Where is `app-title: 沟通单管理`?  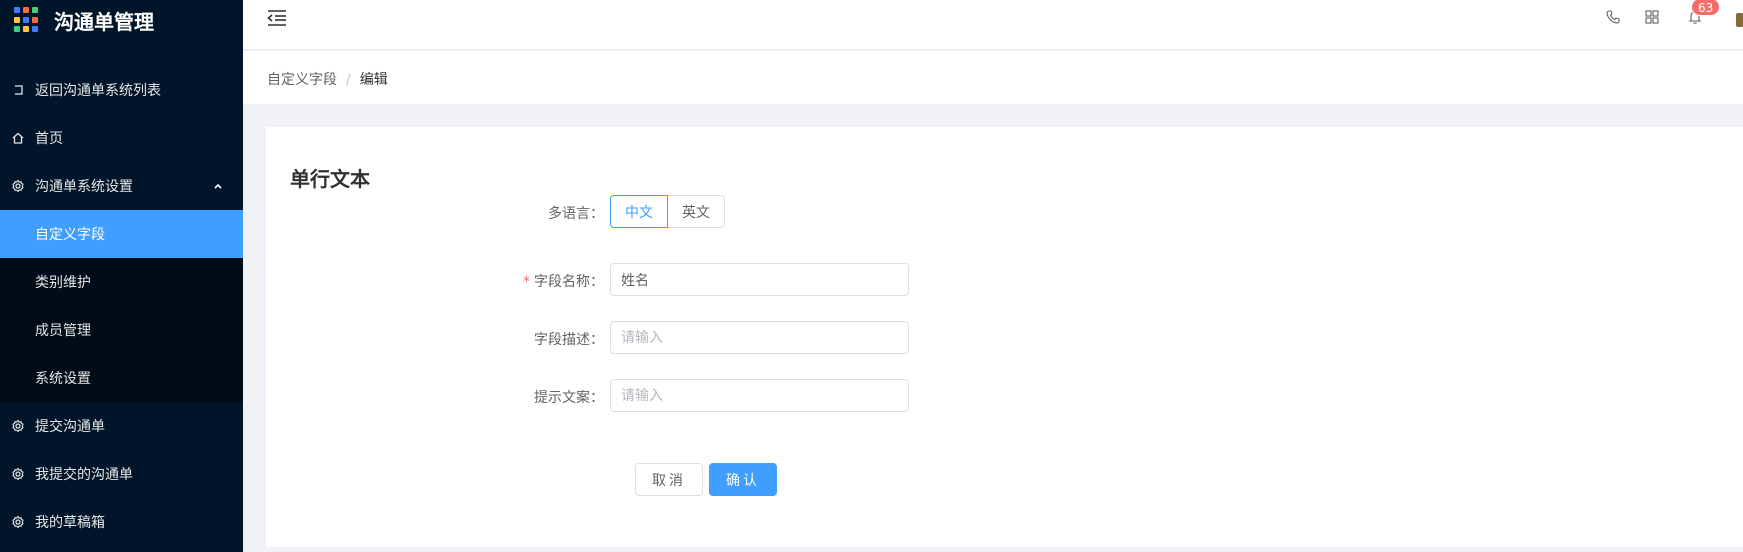 app-title: 沟通单管理 is located at coordinates (104, 21).